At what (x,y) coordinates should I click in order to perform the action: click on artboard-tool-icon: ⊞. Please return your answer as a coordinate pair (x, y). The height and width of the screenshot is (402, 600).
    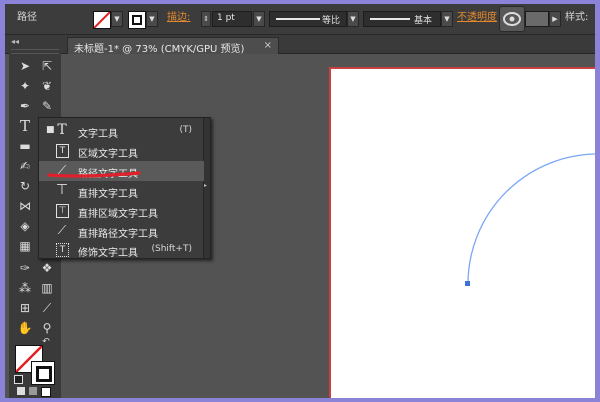
    Looking at the image, I should click on (25, 308).